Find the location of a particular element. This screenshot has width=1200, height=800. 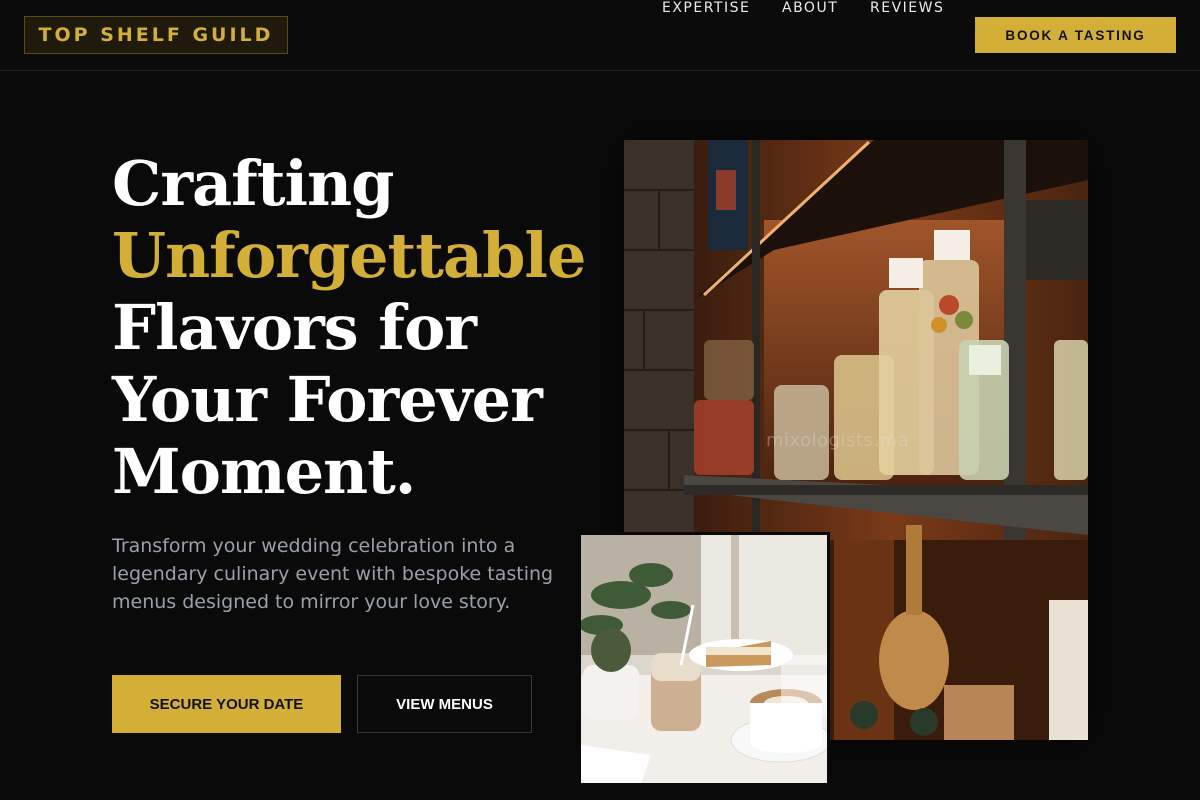

secure-date-button: SECURE YOUR DATE is located at coordinates (226, 704).